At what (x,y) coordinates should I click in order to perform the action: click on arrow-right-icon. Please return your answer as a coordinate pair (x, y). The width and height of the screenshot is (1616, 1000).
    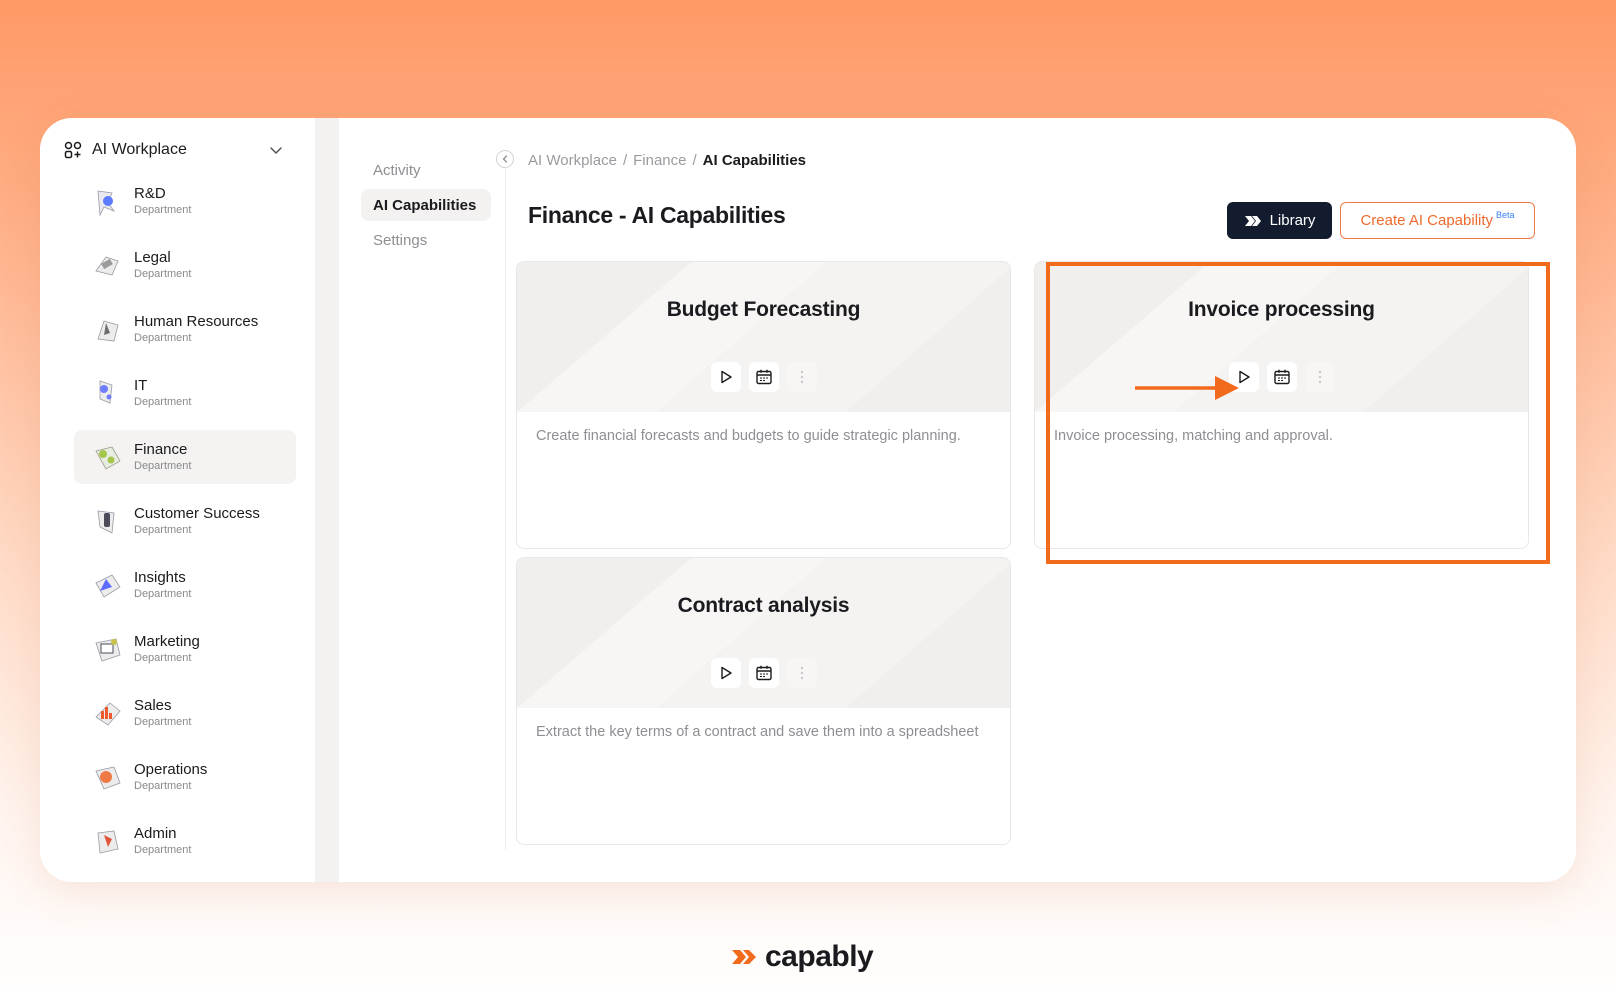
    Looking at the image, I should click on (1187, 388).